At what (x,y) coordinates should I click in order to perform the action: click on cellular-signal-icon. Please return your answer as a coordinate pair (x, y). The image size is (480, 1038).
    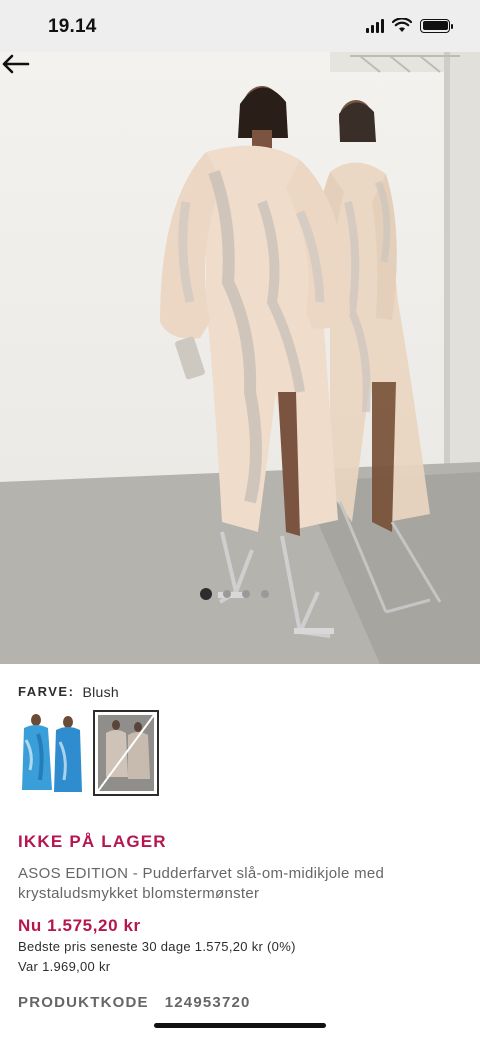
    Looking at the image, I should click on (375, 25).